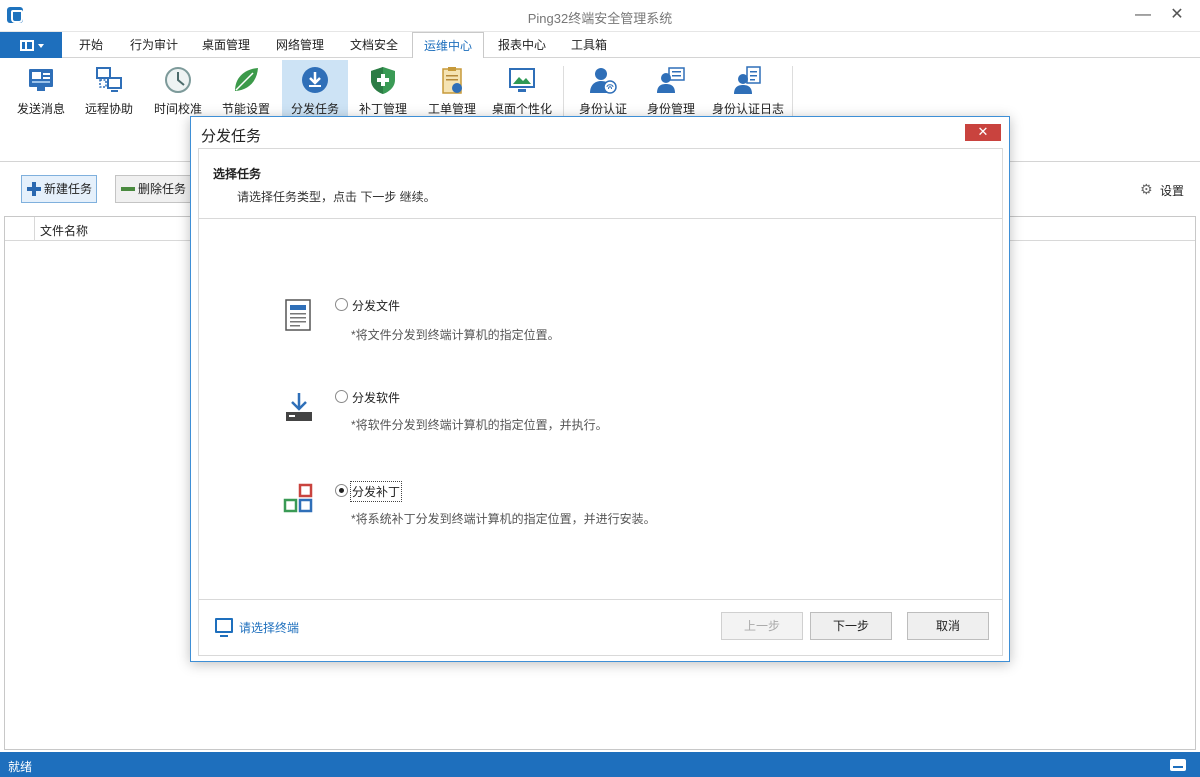 The height and width of the screenshot is (777, 1200). What do you see at coordinates (341, 304) in the screenshot?
I see `distribute-file-radio` at bounding box center [341, 304].